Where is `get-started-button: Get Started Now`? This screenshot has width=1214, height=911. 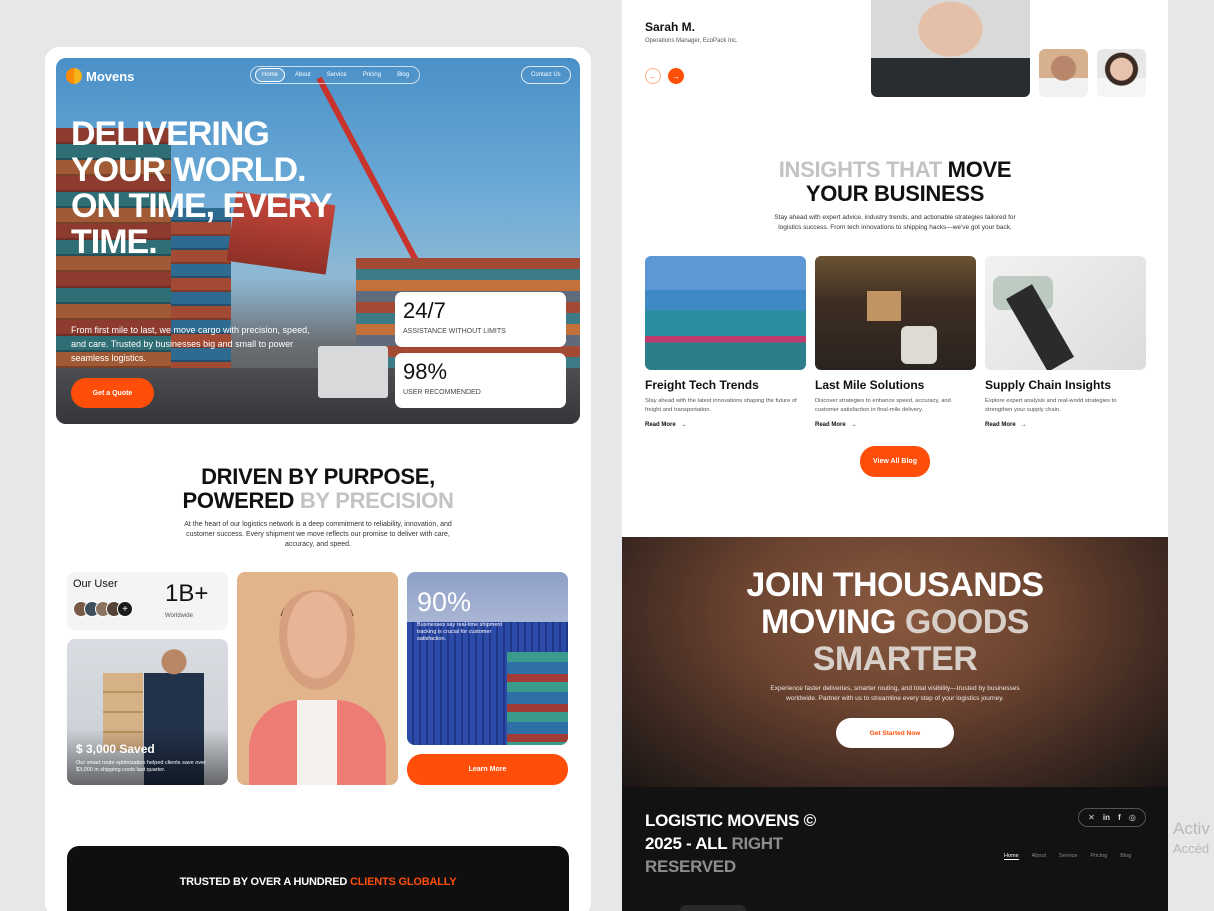 get-started-button: Get Started Now is located at coordinates (895, 733).